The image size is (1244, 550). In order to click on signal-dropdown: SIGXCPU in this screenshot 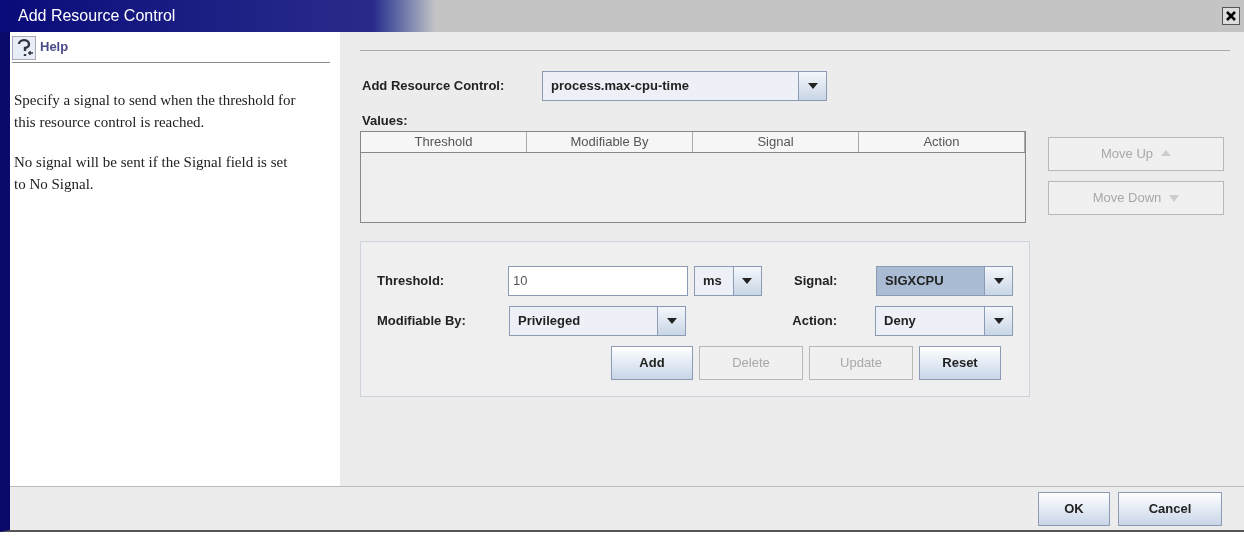, I will do `click(944, 280)`.